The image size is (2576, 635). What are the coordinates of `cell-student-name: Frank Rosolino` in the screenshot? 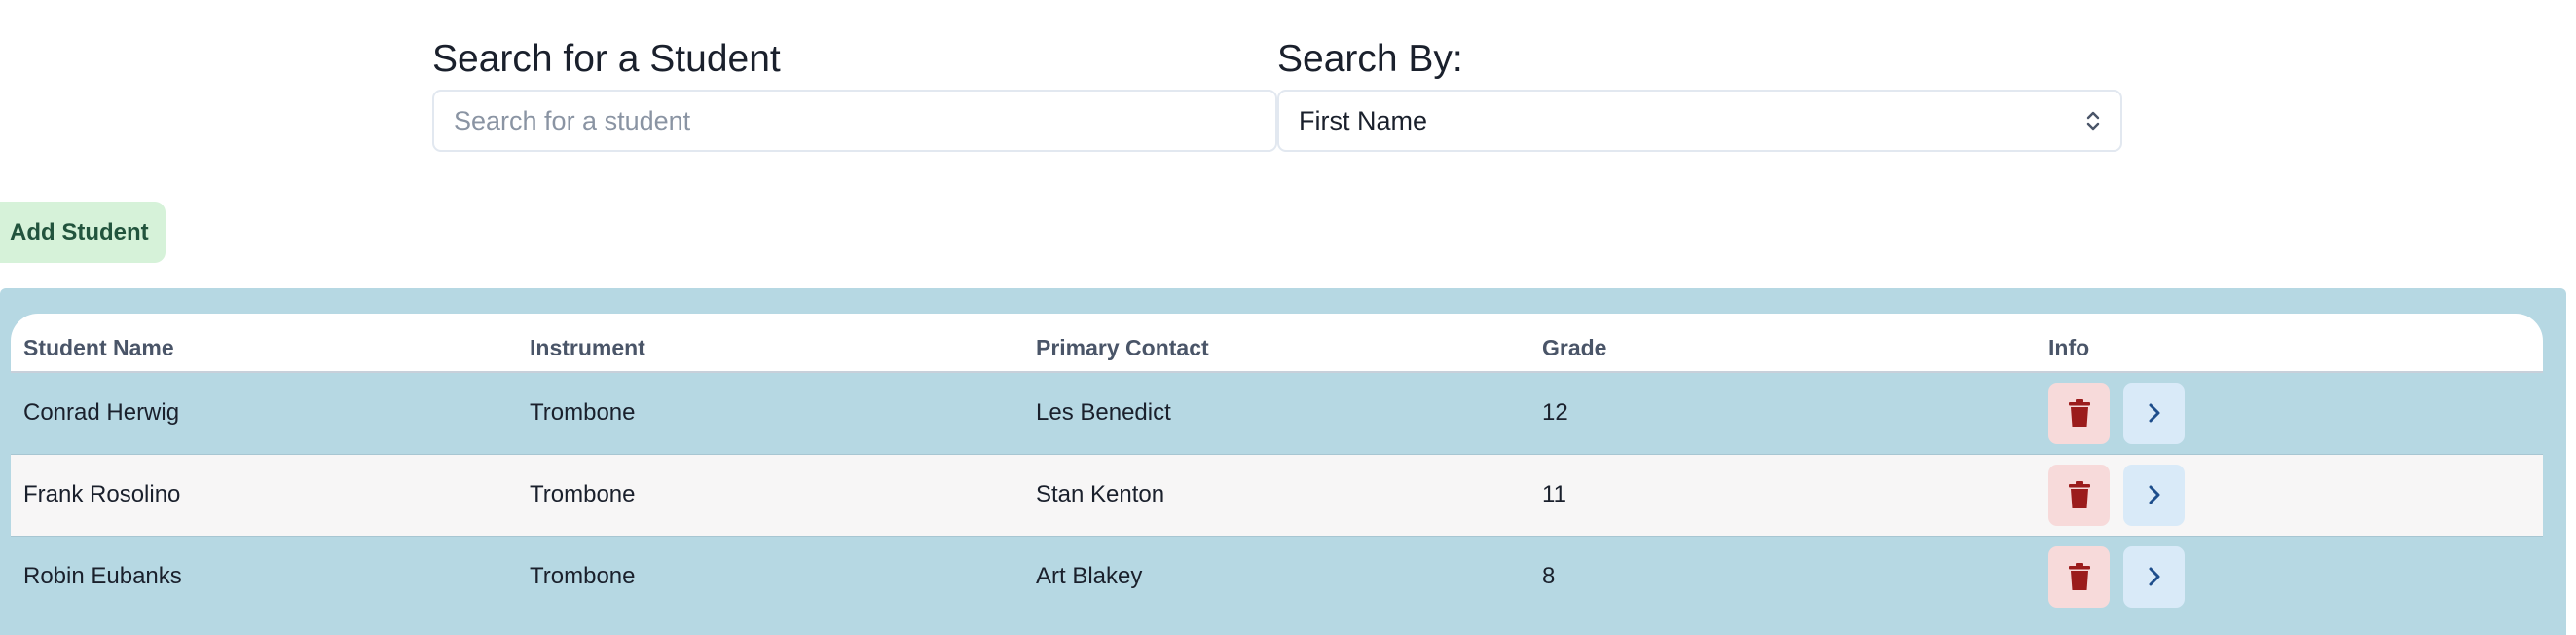 It's located at (264, 495).